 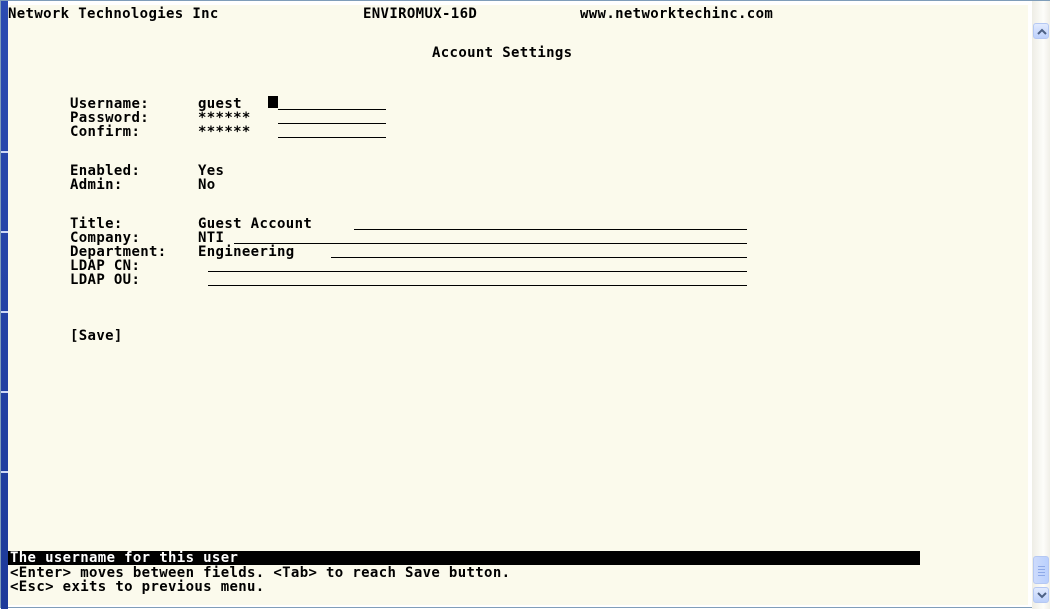 I want to click on ldap-cn-underline, so click(x=477, y=271).